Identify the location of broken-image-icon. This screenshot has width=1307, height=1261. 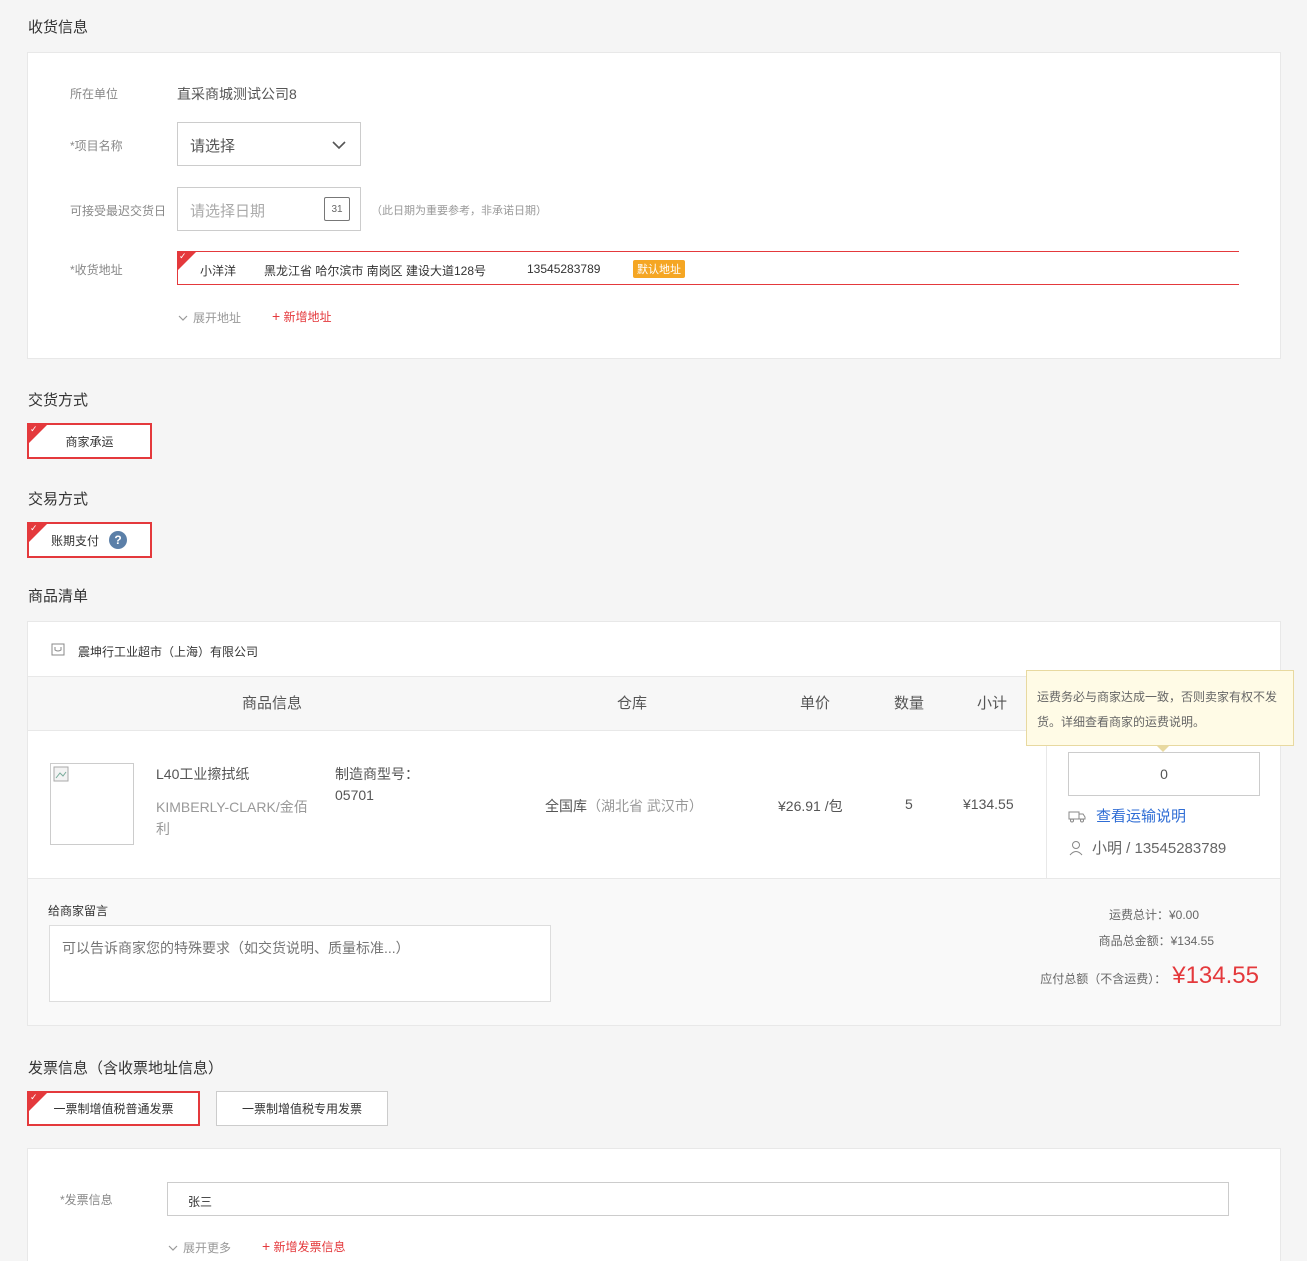
(61, 774).